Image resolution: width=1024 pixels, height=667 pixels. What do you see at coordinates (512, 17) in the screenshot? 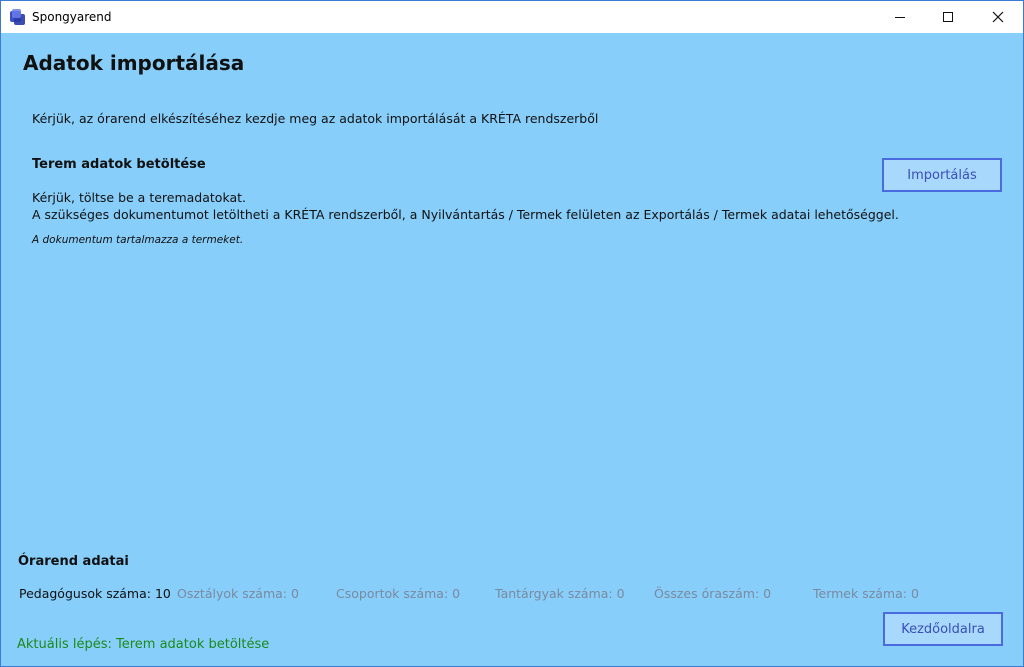
I see `title-bar: Spongyarend` at bounding box center [512, 17].